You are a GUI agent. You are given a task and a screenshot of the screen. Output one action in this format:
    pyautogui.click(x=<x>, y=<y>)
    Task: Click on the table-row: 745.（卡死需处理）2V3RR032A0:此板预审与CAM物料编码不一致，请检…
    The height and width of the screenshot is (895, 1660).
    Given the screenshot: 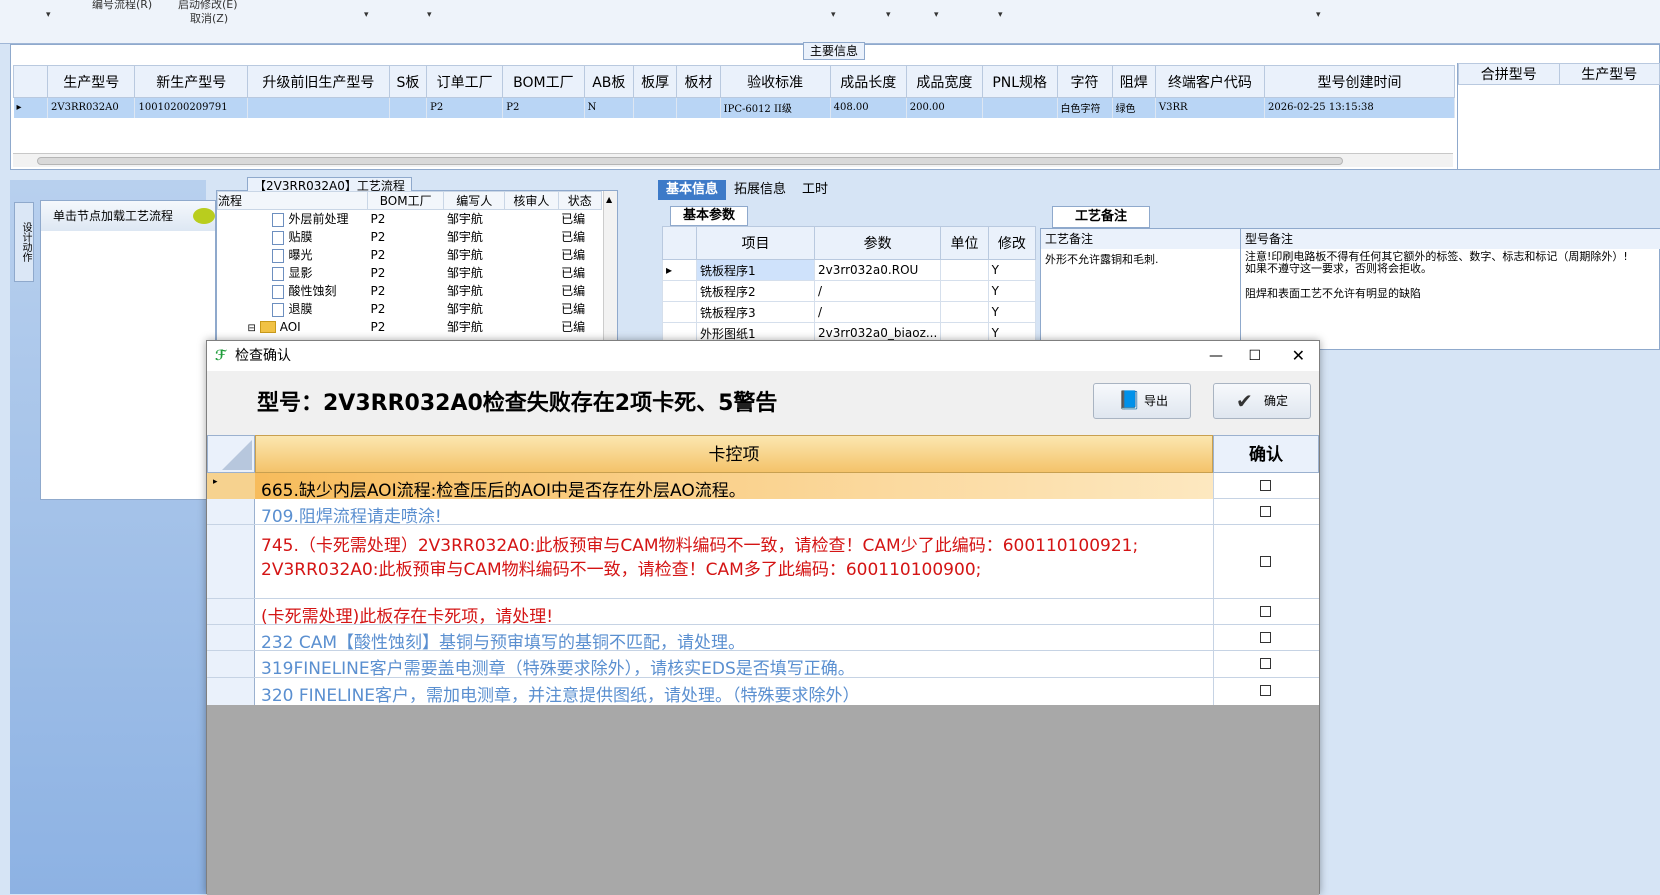 What is the action you would take?
    pyautogui.click(x=763, y=562)
    